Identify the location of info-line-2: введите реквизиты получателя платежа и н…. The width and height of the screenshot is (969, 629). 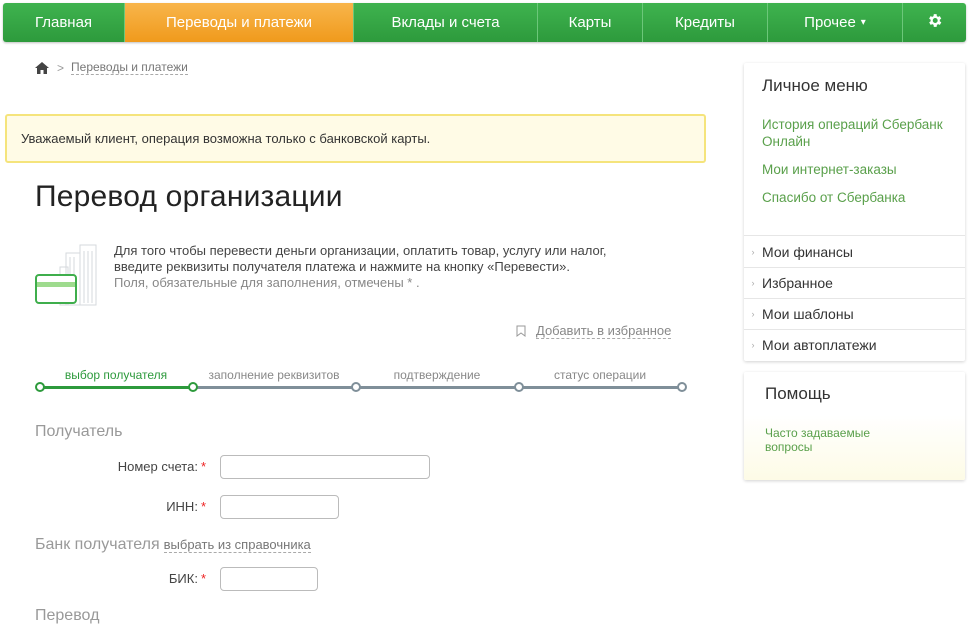
(342, 266).